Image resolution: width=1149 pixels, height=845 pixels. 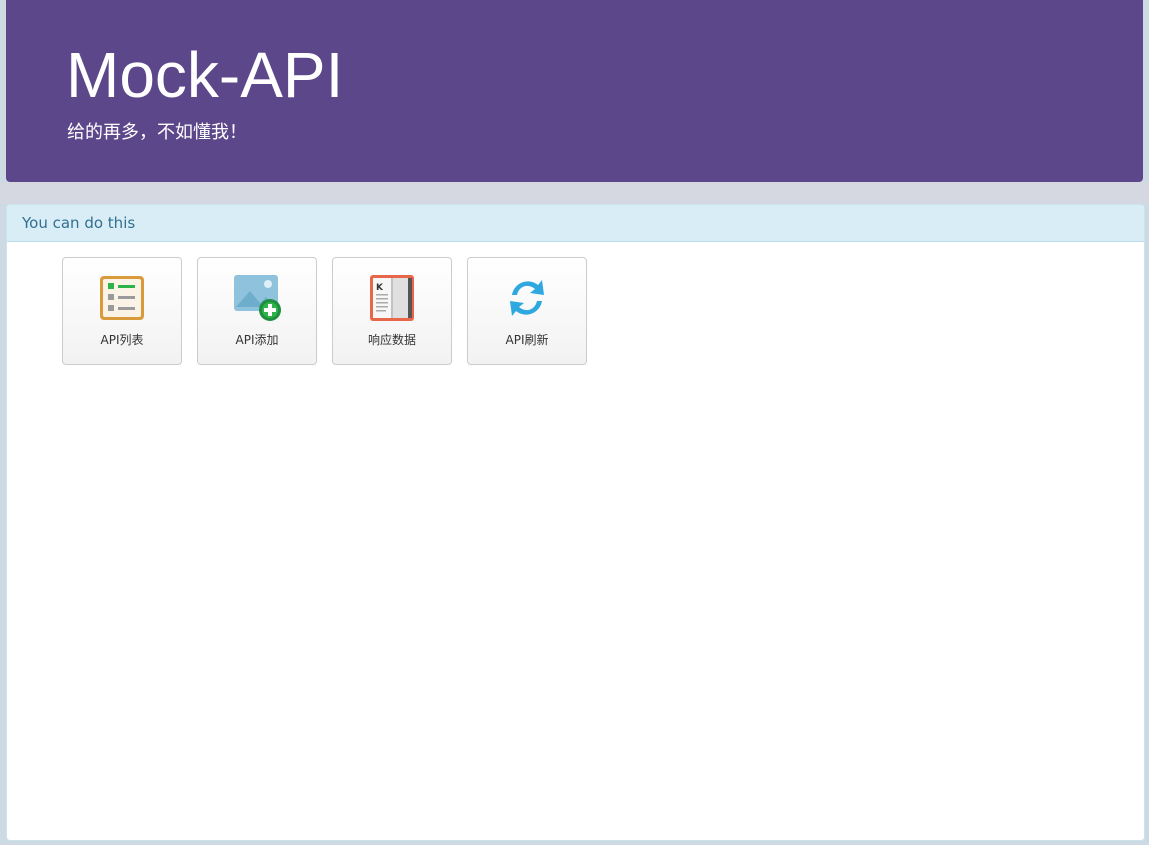 What do you see at coordinates (574, 193) in the screenshot?
I see `page-divider` at bounding box center [574, 193].